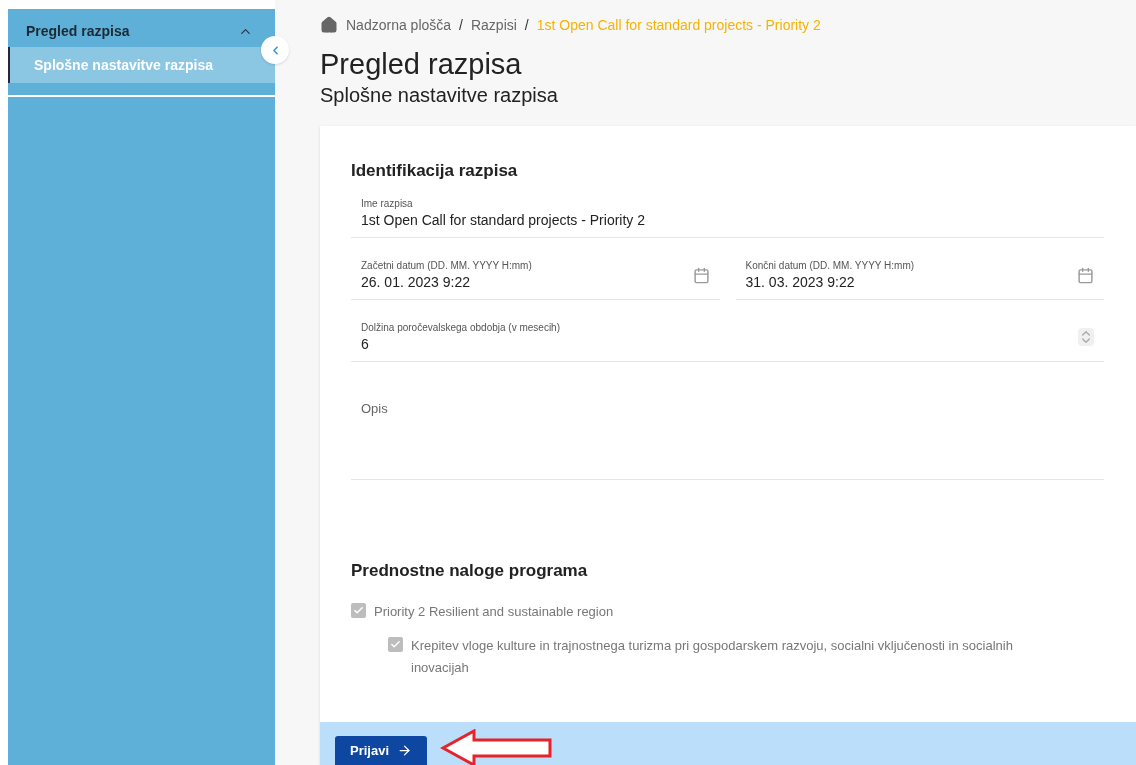 This screenshot has height=765, width=1136. What do you see at coordinates (503, 220) in the screenshot?
I see `field-value: 1st Open Call for standard projects - Priority 2` at bounding box center [503, 220].